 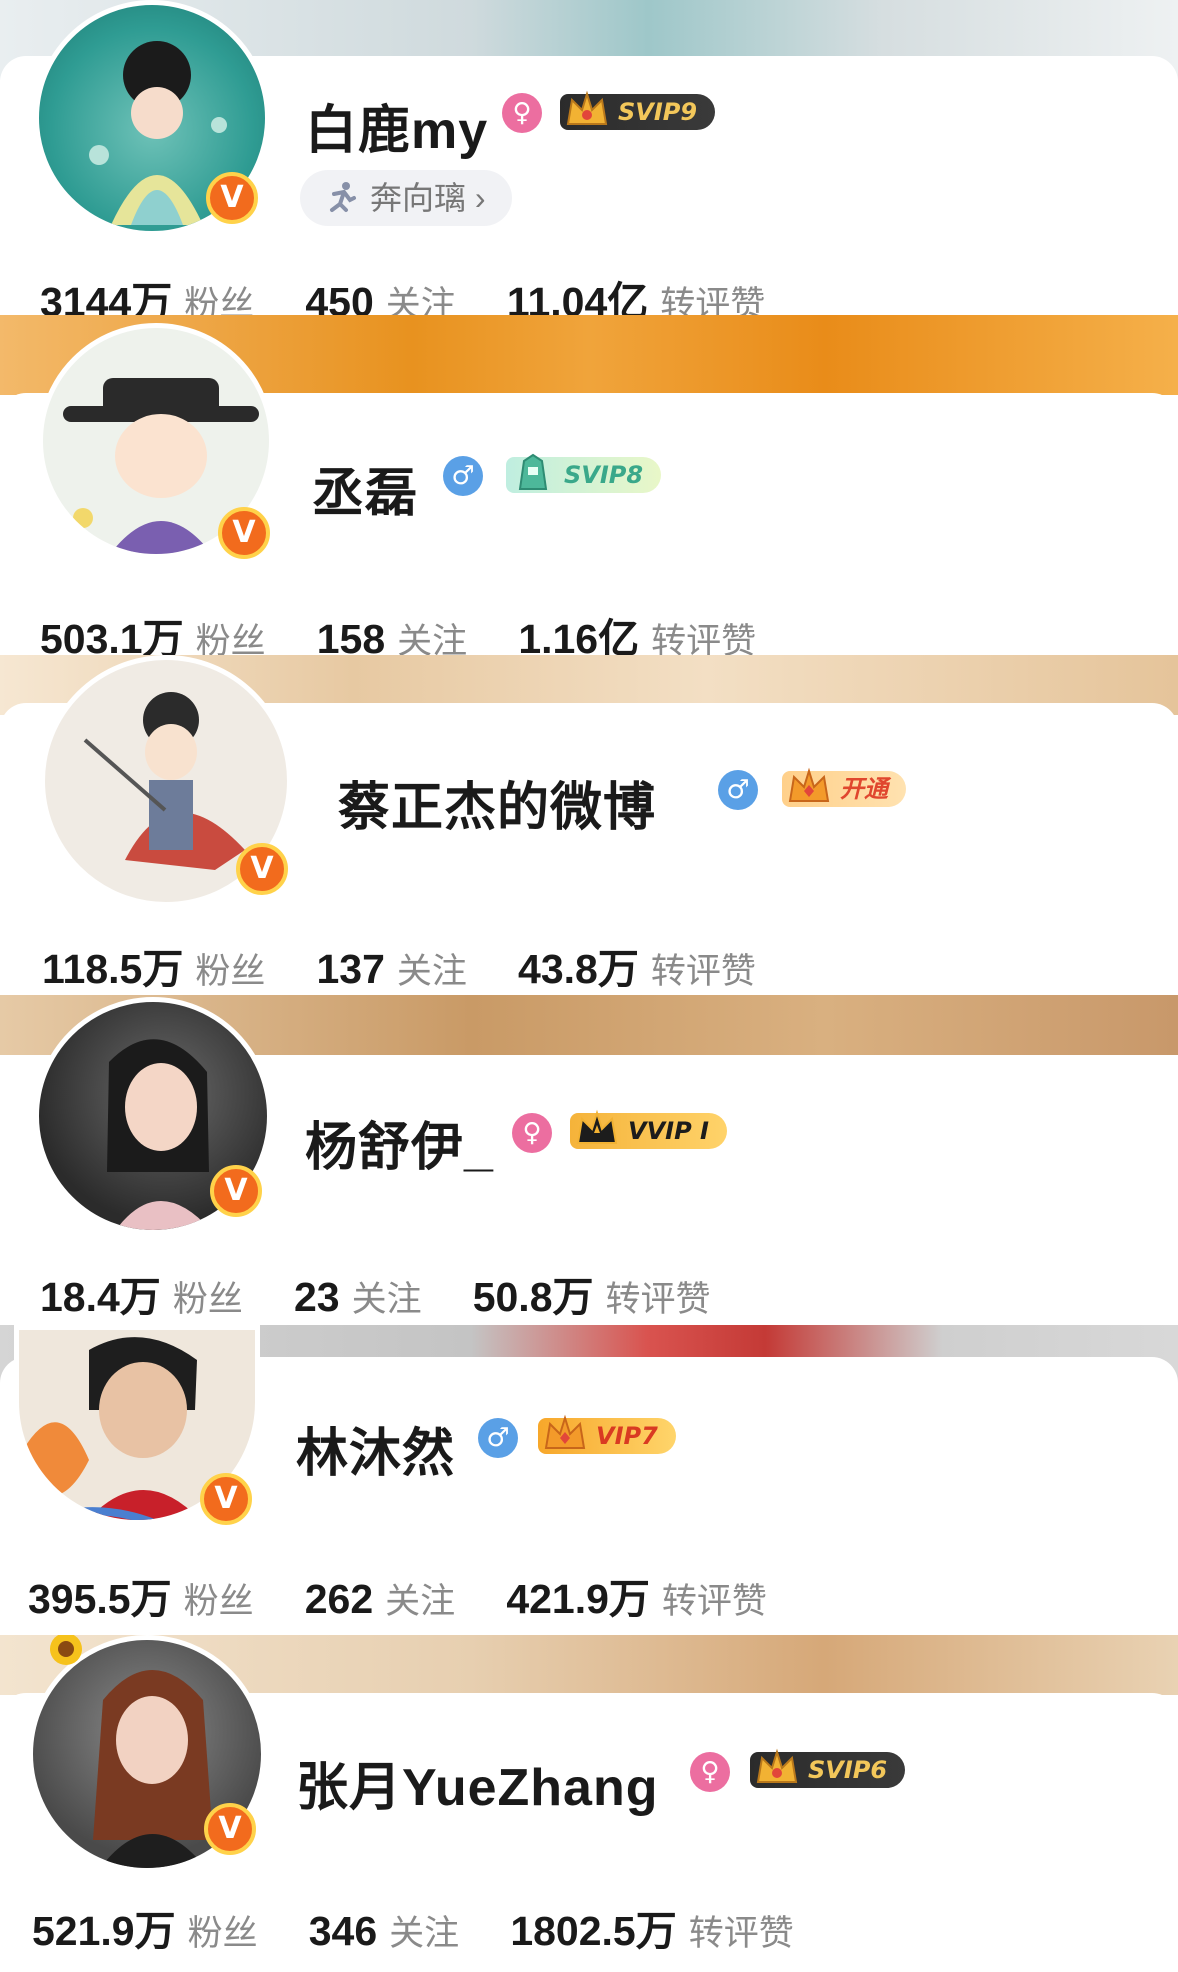 I want to click on stat-following: 262 关注, so click(x=380, y=1598).